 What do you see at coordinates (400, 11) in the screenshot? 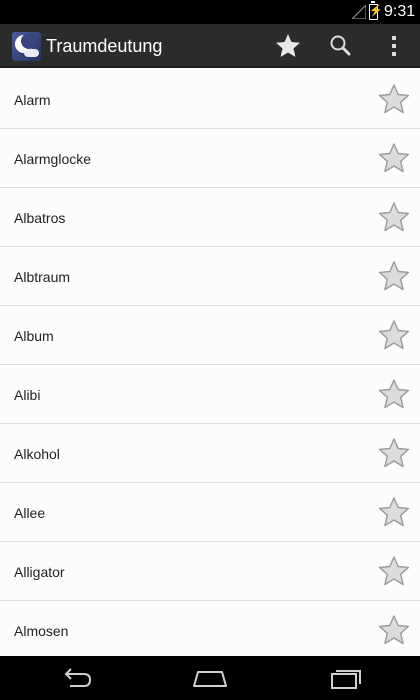
I see `status-time: 9:31` at bounding box center [400, 11].